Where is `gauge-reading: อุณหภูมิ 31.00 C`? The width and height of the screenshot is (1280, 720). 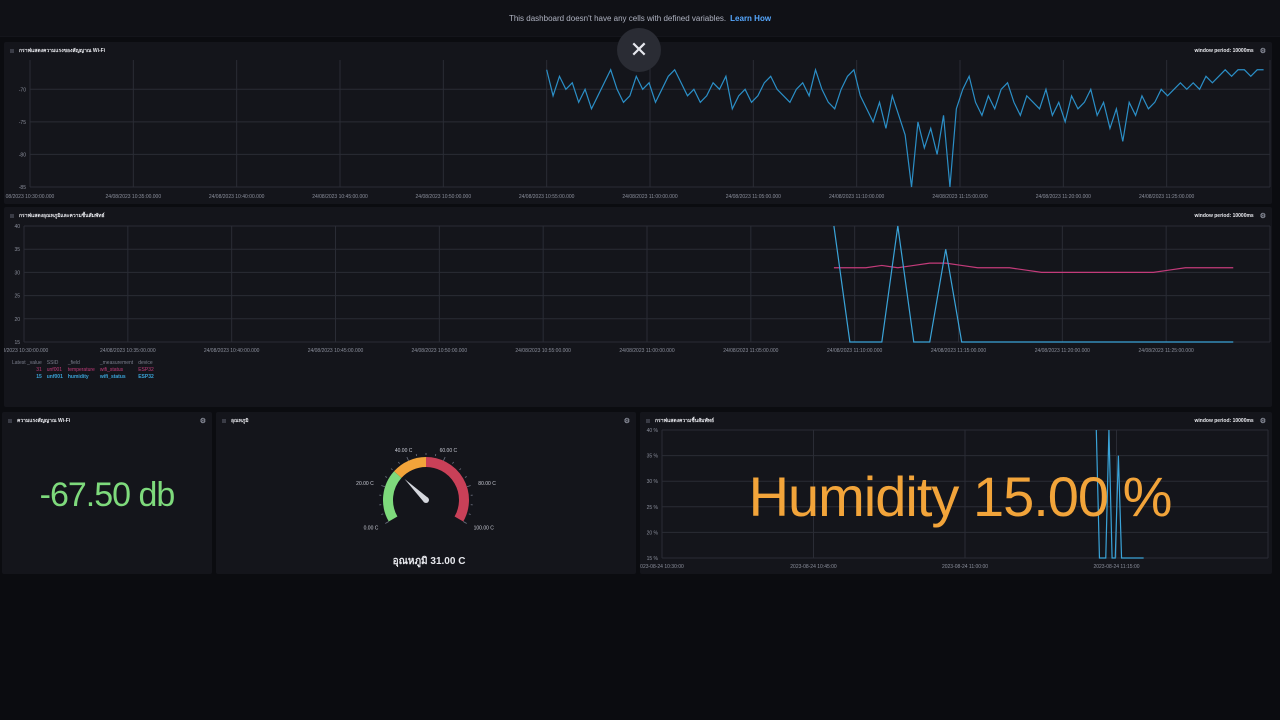
gauge-reading: อุณหภูมิ 31.00 C is located at coordinates (429, 561).